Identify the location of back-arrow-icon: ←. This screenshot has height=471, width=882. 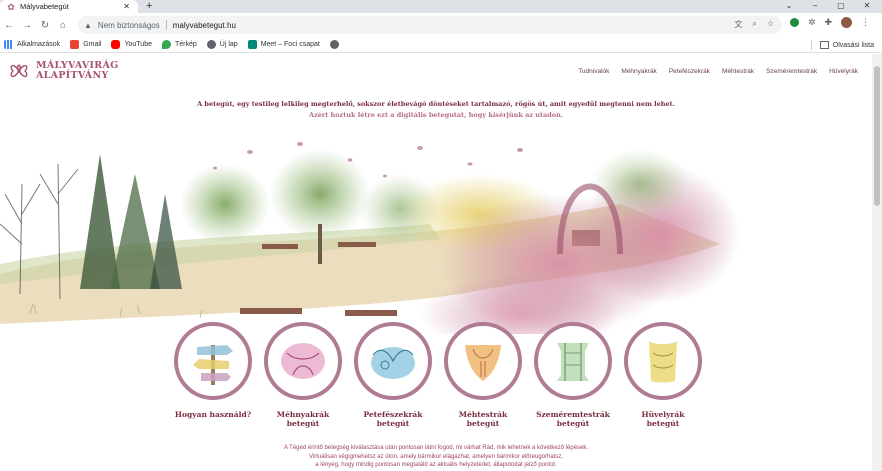
(9, 25).